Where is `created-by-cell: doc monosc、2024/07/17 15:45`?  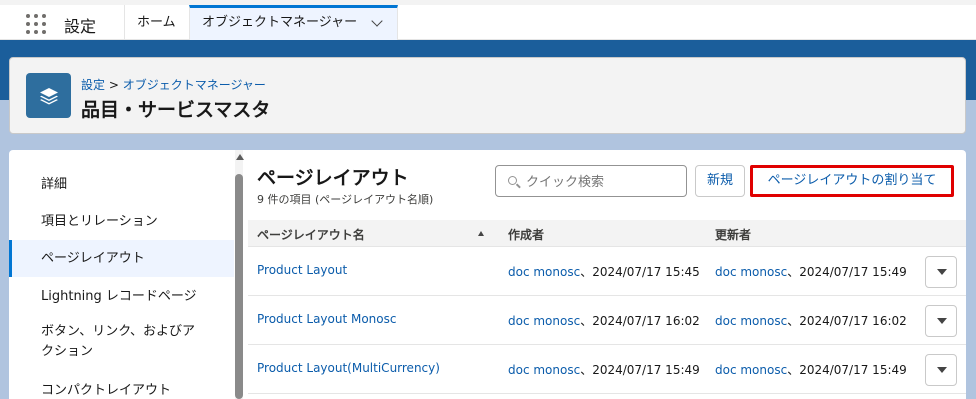 created-by-cell: doc monosc、2024/07/17 15:45 is located at coordinates (604, 271).